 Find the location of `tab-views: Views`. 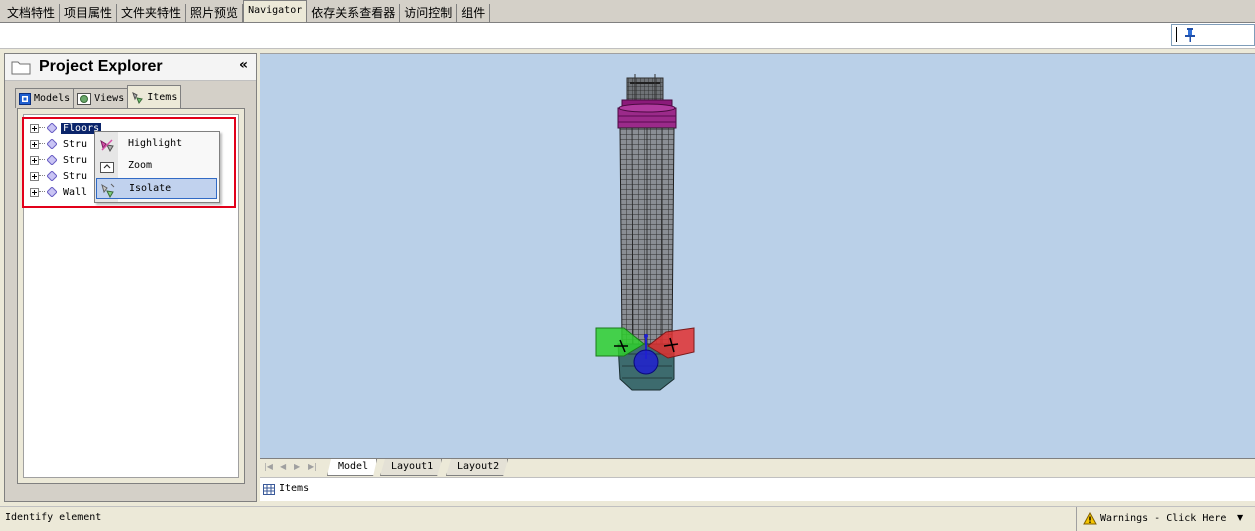

tab-views: Views is located at coordinates (101, 98).